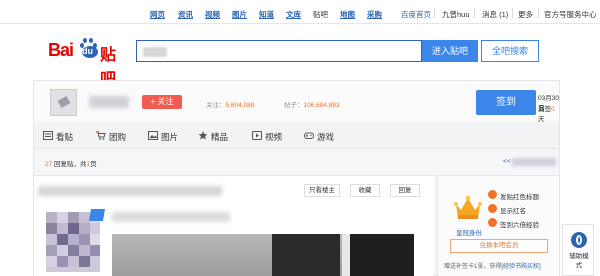 The width and height of the screenshot is (600, 276). I want to click on post-icon, so click(48, 135).